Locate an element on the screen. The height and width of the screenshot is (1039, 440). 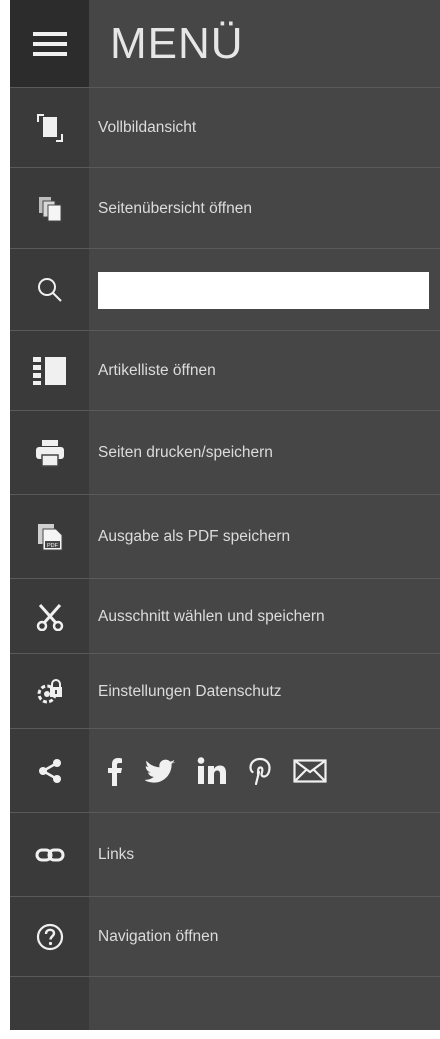
menu-item-page-overview: Seitenübersicht öffnen is located at coordinates (225, 208).